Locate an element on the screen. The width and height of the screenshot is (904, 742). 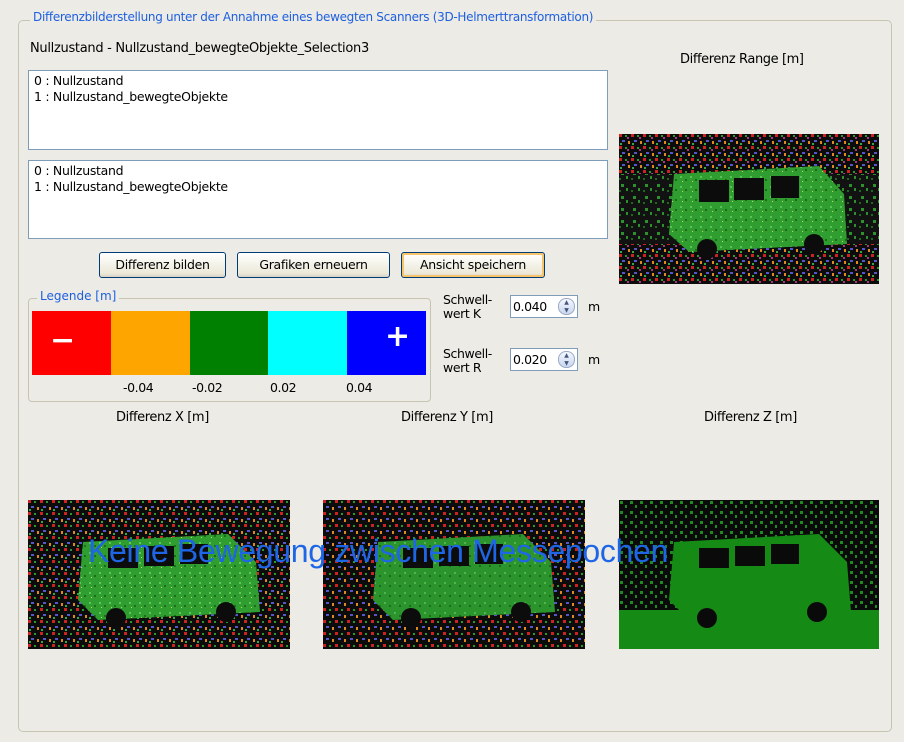
x-label: Differenz X [m] is located at coordinates (162, 417).